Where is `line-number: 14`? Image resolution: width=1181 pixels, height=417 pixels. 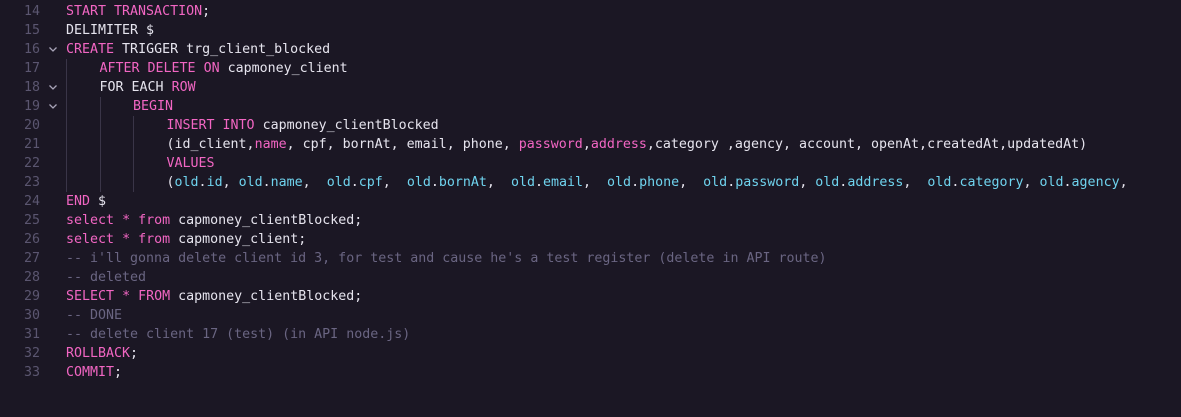
line-number: 14 is located at coordinates (31, 11).